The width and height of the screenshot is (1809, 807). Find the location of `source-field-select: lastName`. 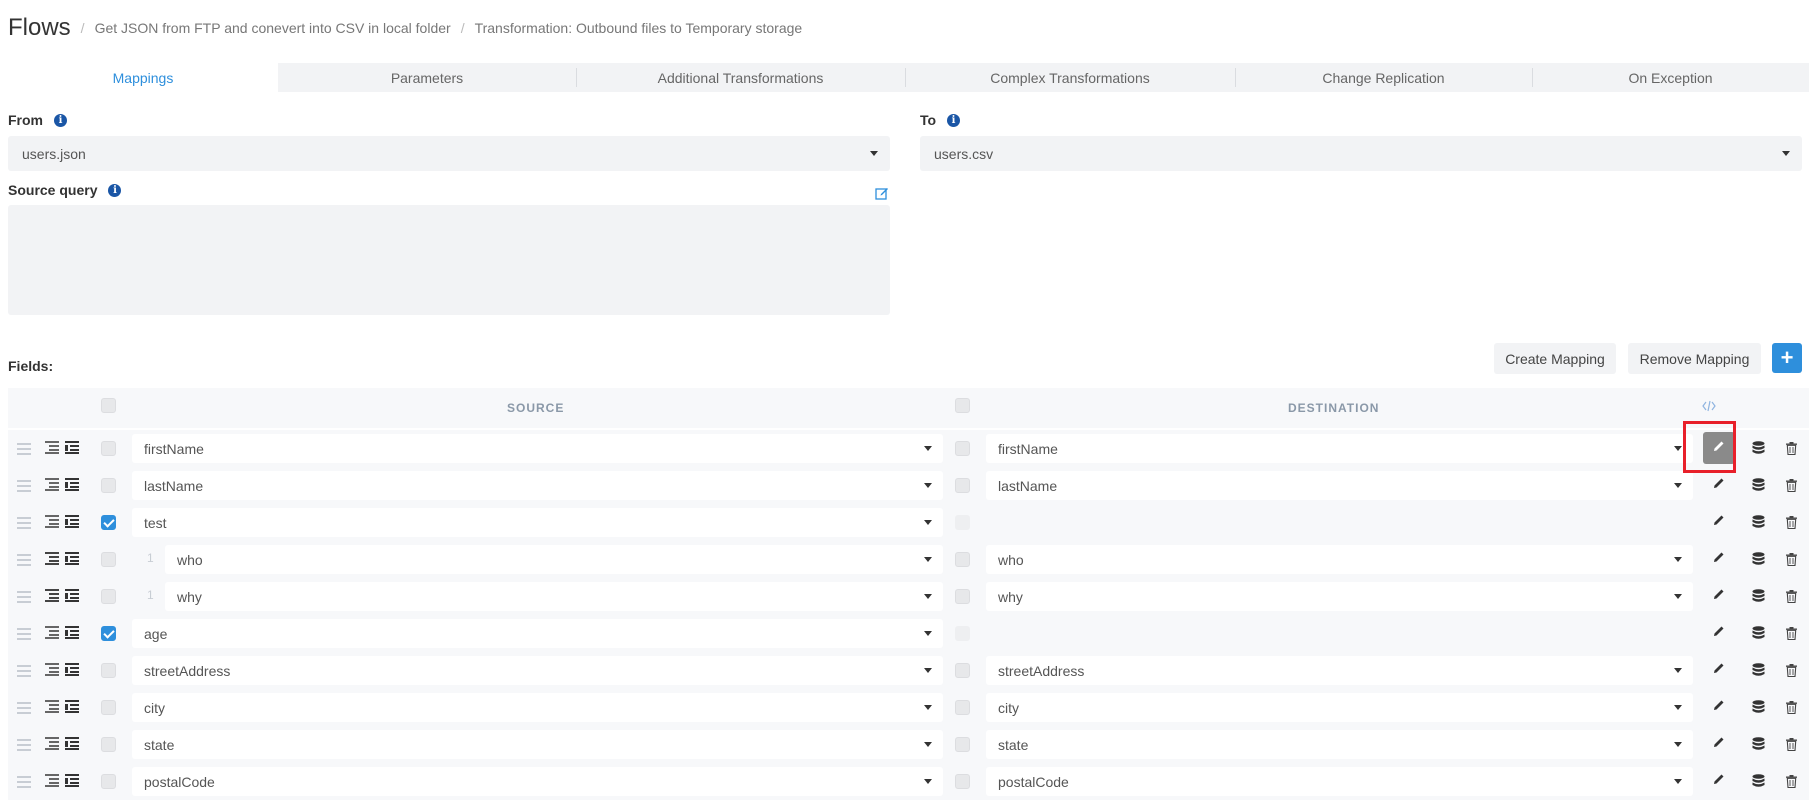

source-field-select: lastName is located at coordinates (537, 485).